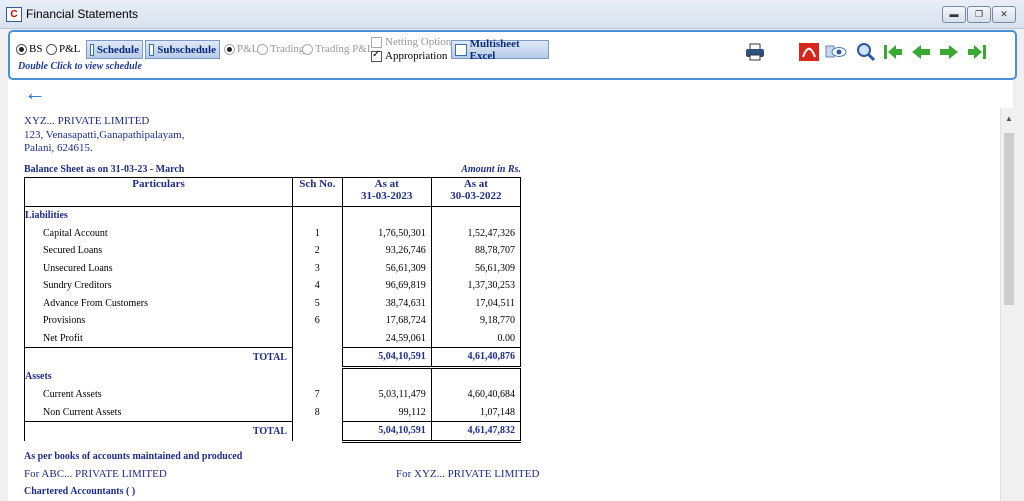 This screenshot has height=501, width=1024. What do you see at coordinates (755, 52) in the screenshot?
I see `print-icon` at bounding box center [755, 52].